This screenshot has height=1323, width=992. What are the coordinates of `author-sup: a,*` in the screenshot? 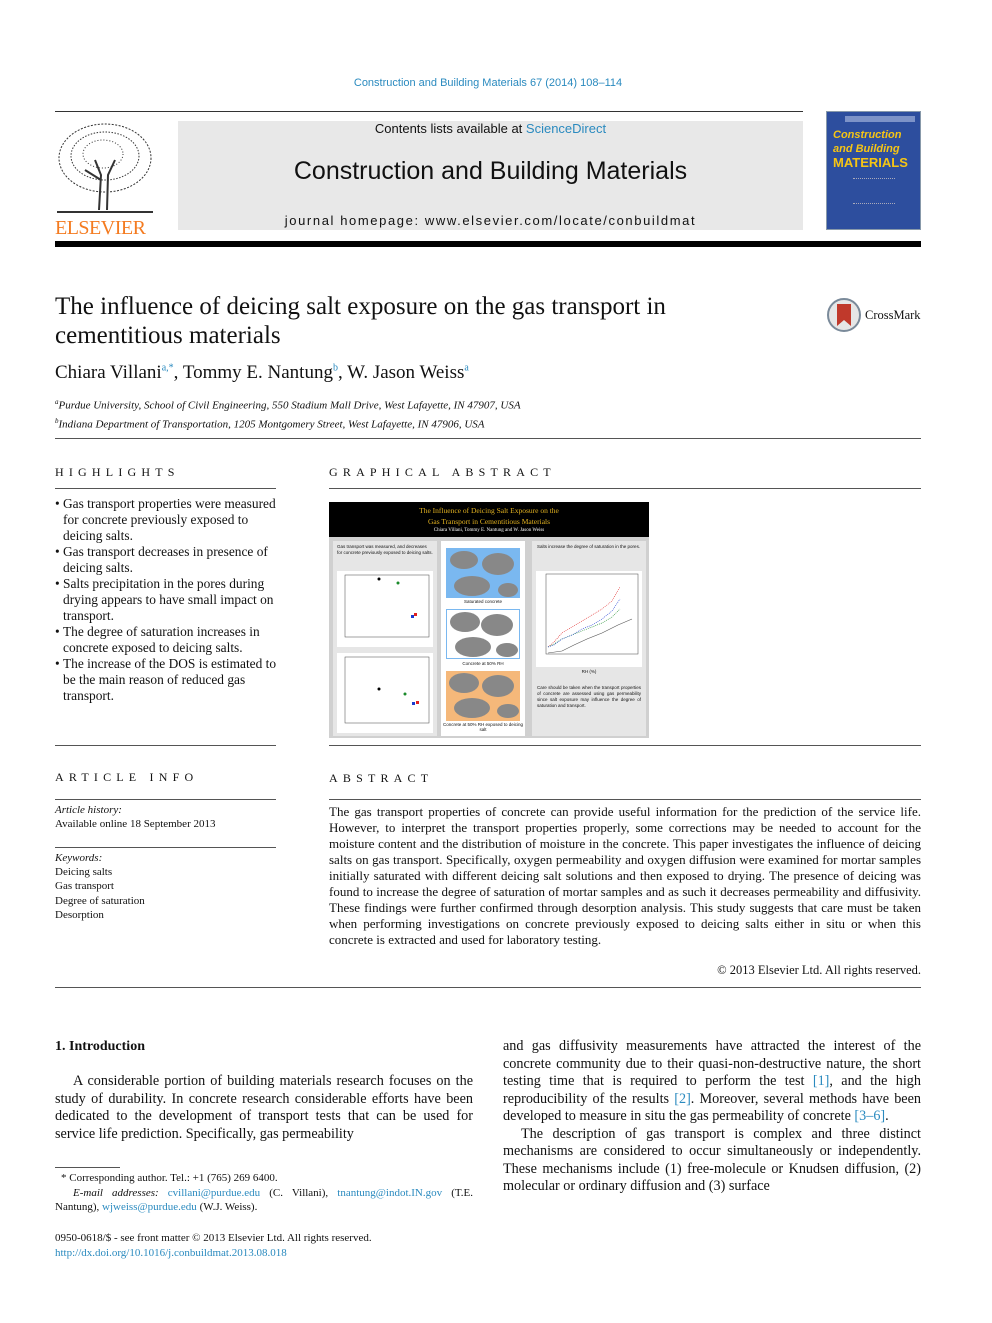 It's located at (168, 368).